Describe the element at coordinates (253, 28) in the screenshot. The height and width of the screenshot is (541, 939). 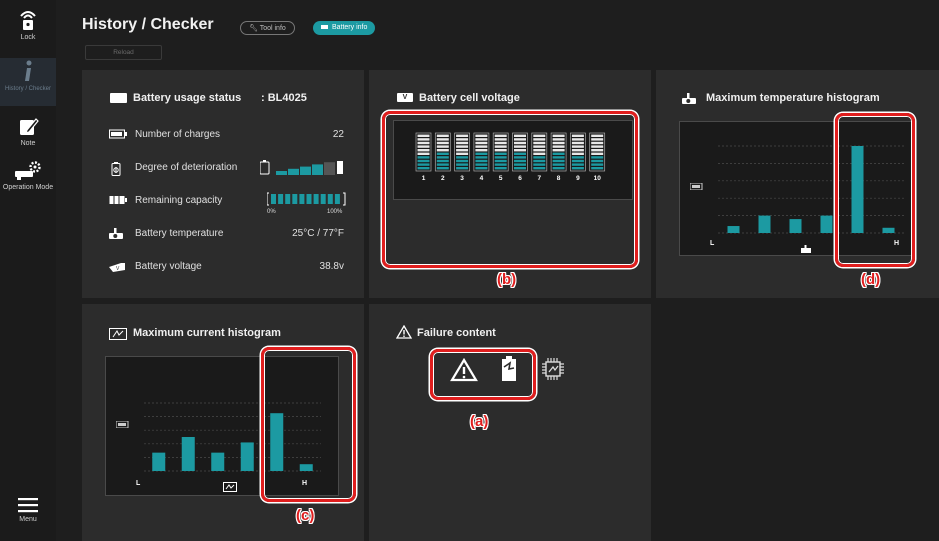
I see `tool-icon: 🔧︎` at that location.